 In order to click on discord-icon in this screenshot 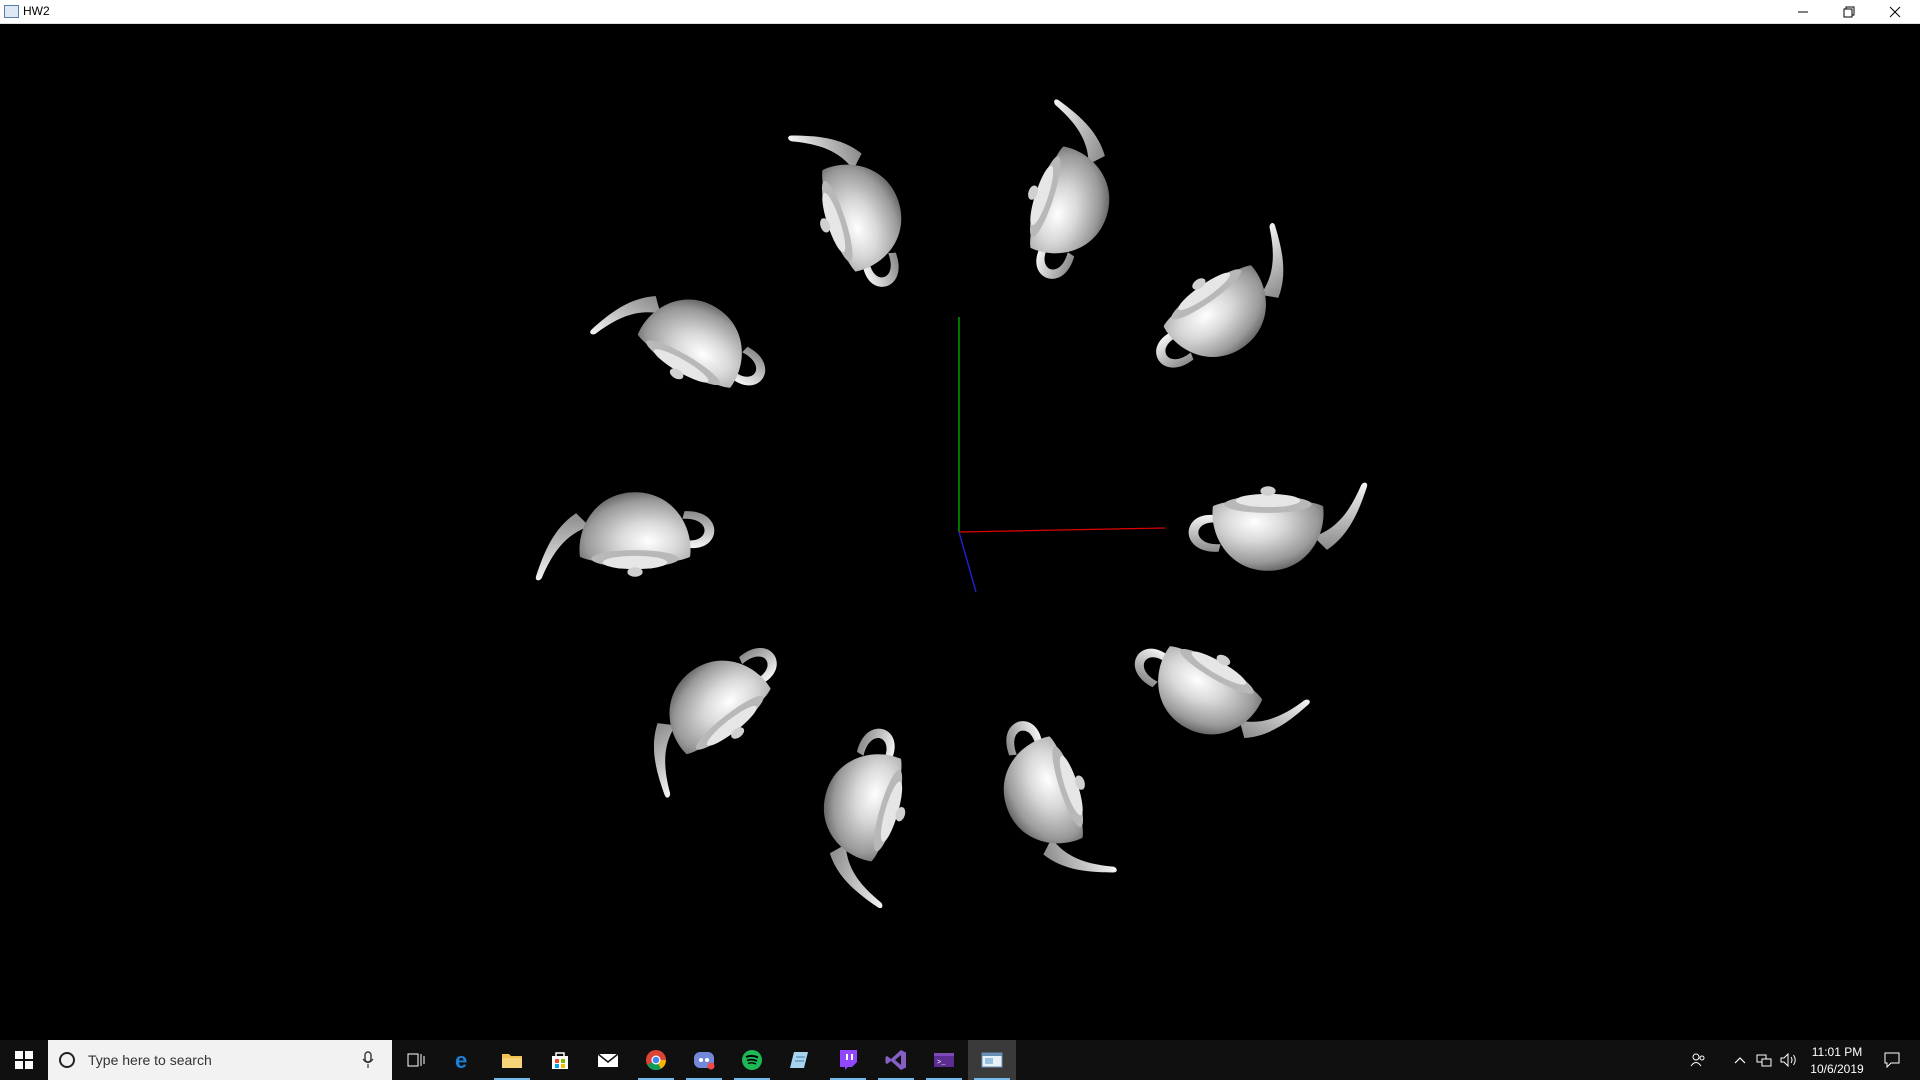, I will do `click(704, 1061)`.